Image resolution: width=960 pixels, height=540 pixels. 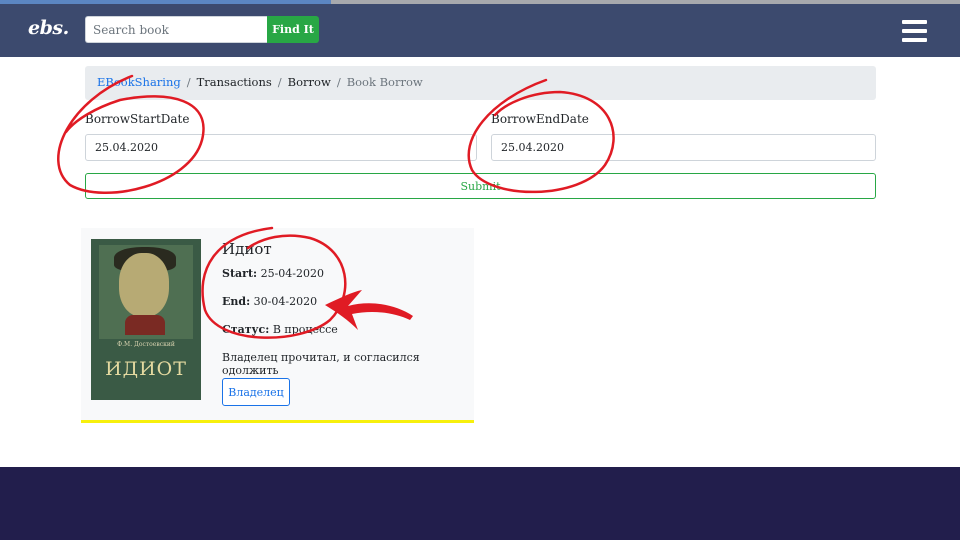 What do you see at coordinates (480, 30) in the screenshot?
I see `navbar: ebs. Find It` at bounding box center [480, 30].